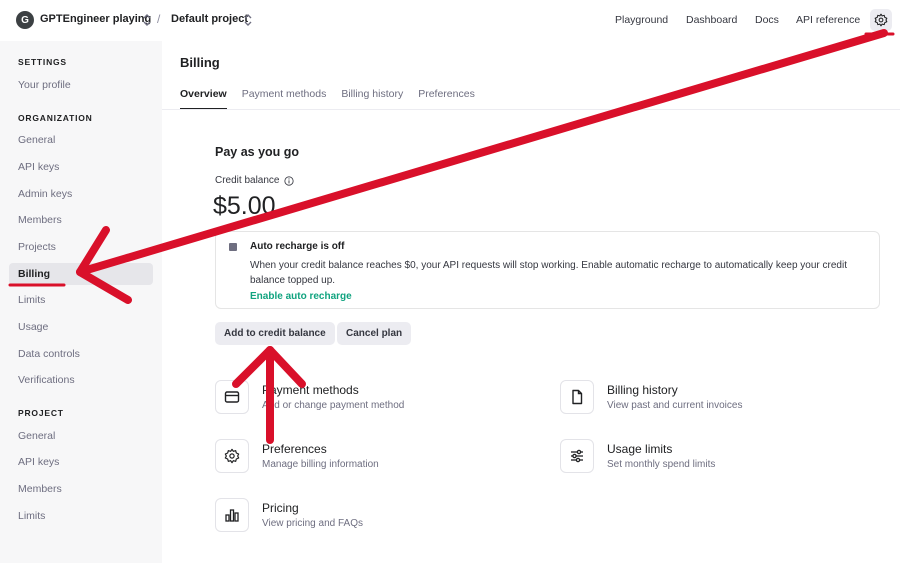  What do you see at coordinates (711, 20) in the screenshot?
I see `nav-dashboard: Dashboard` at bounding box center [711, 20].